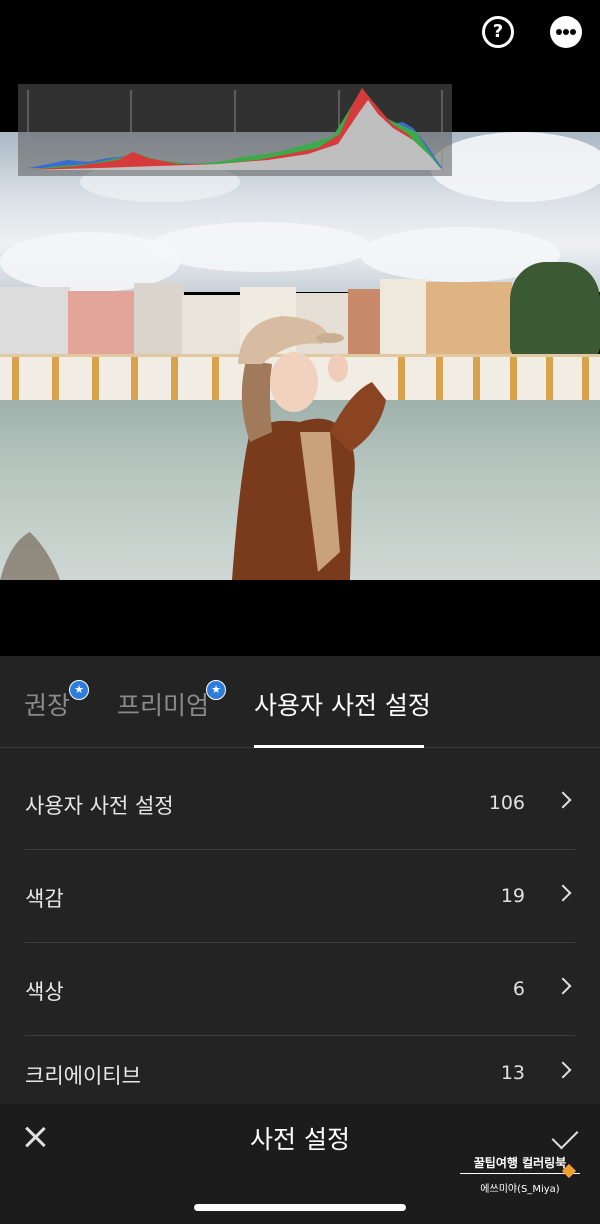 Image resolution: width=600 pixels, height=1224 pixels. I want to click on preset-group-label: 색상, so click(44, 992).